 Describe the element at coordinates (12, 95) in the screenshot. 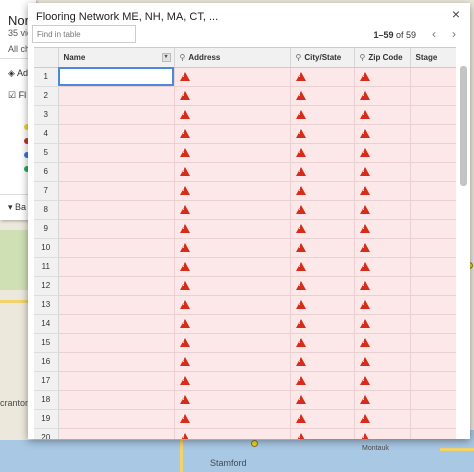

I see `checkbox-icon: ☑` at that location.